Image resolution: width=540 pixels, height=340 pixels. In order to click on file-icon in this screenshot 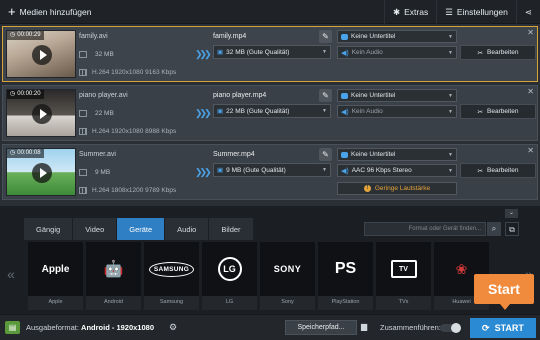, I will do `click(83, 172)`.